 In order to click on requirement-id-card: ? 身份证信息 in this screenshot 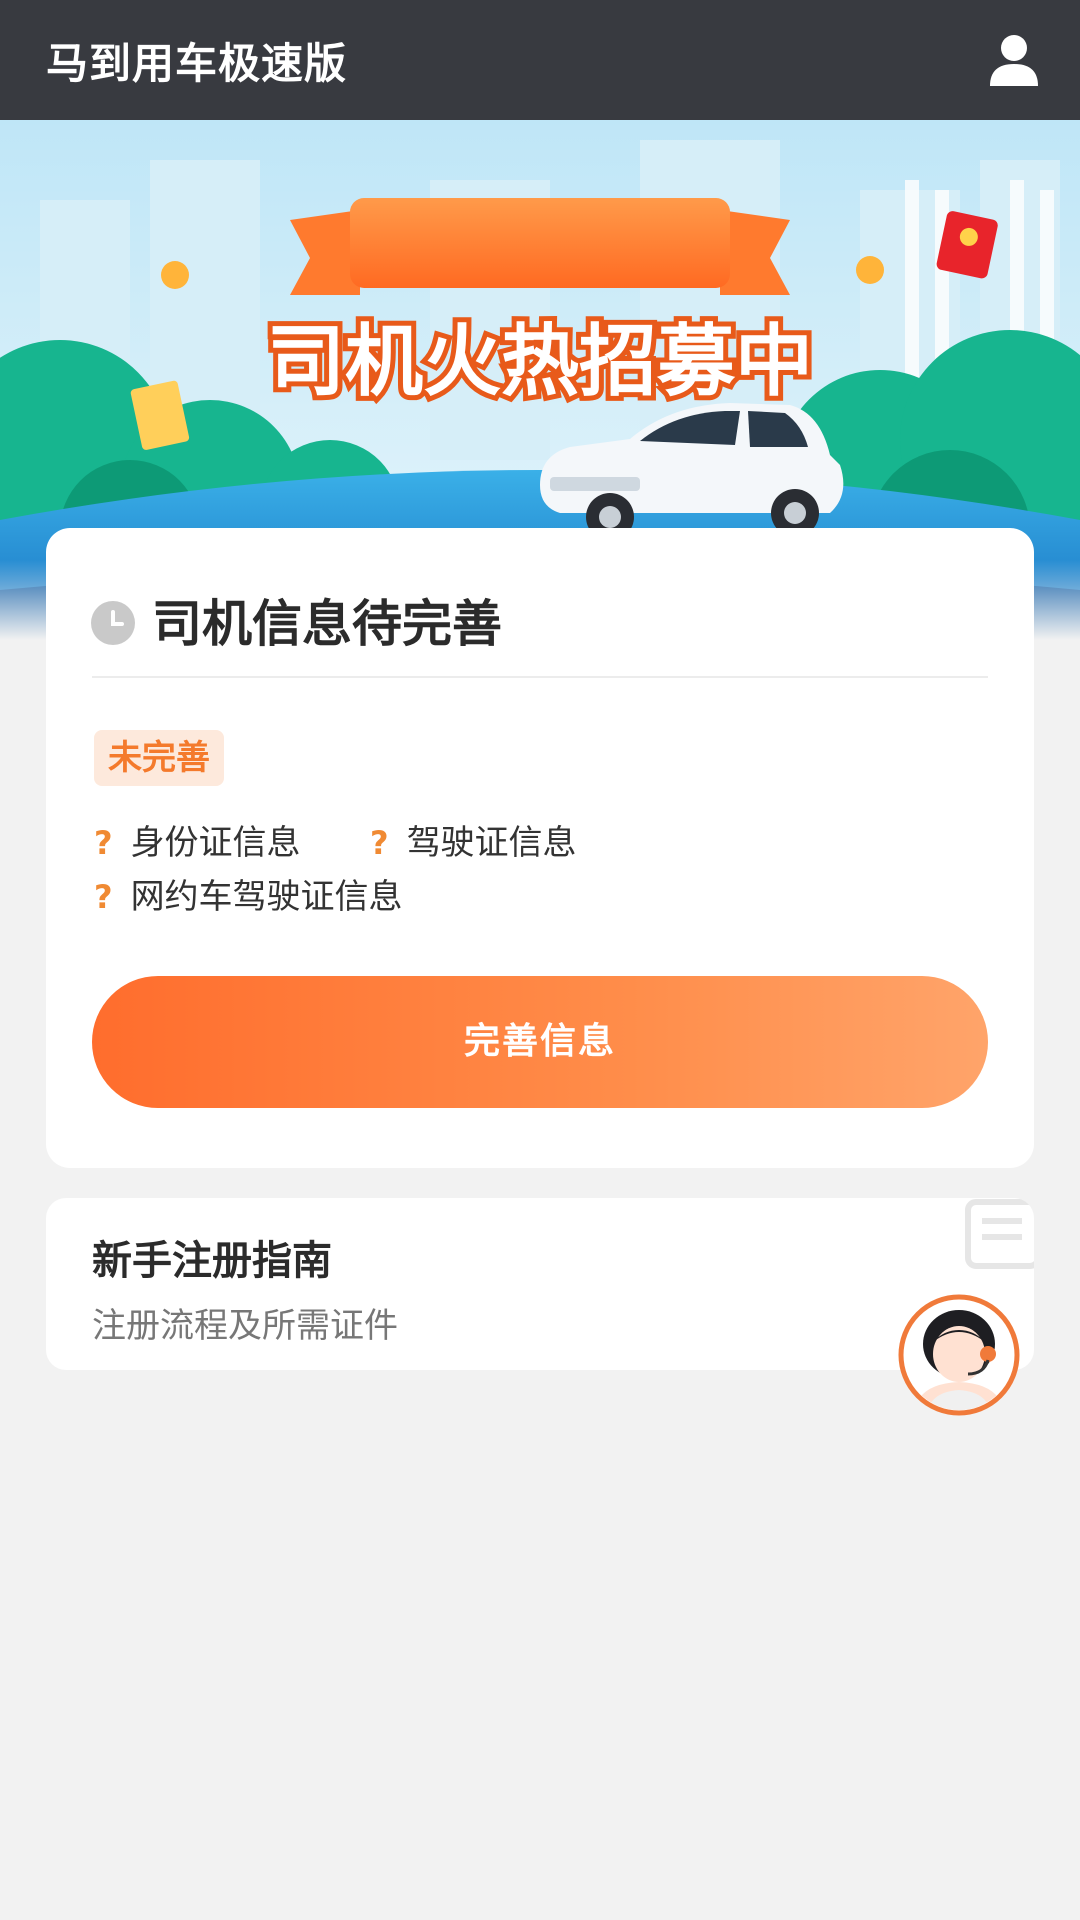, I will do `click(197, 843)`.